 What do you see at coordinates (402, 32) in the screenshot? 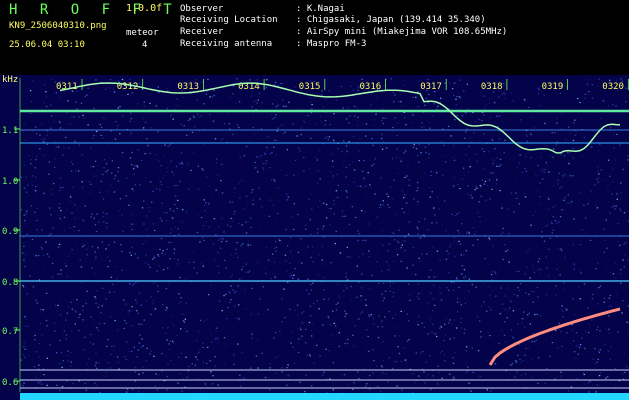
I see `receiver-value: : AirSpy mini (Miakejima VOR 108.65MHz)` at bounding box center [402, 32].